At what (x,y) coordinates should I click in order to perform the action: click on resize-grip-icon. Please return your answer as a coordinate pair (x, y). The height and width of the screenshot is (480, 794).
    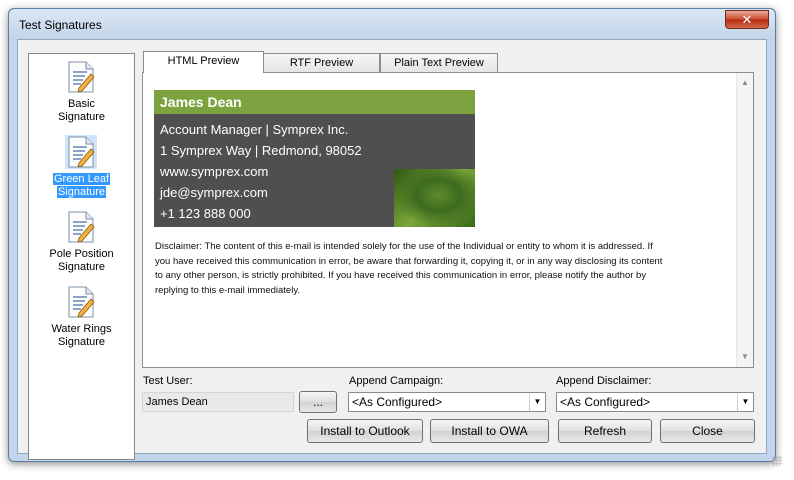
    Looking at the image, I should click on (777, 461).